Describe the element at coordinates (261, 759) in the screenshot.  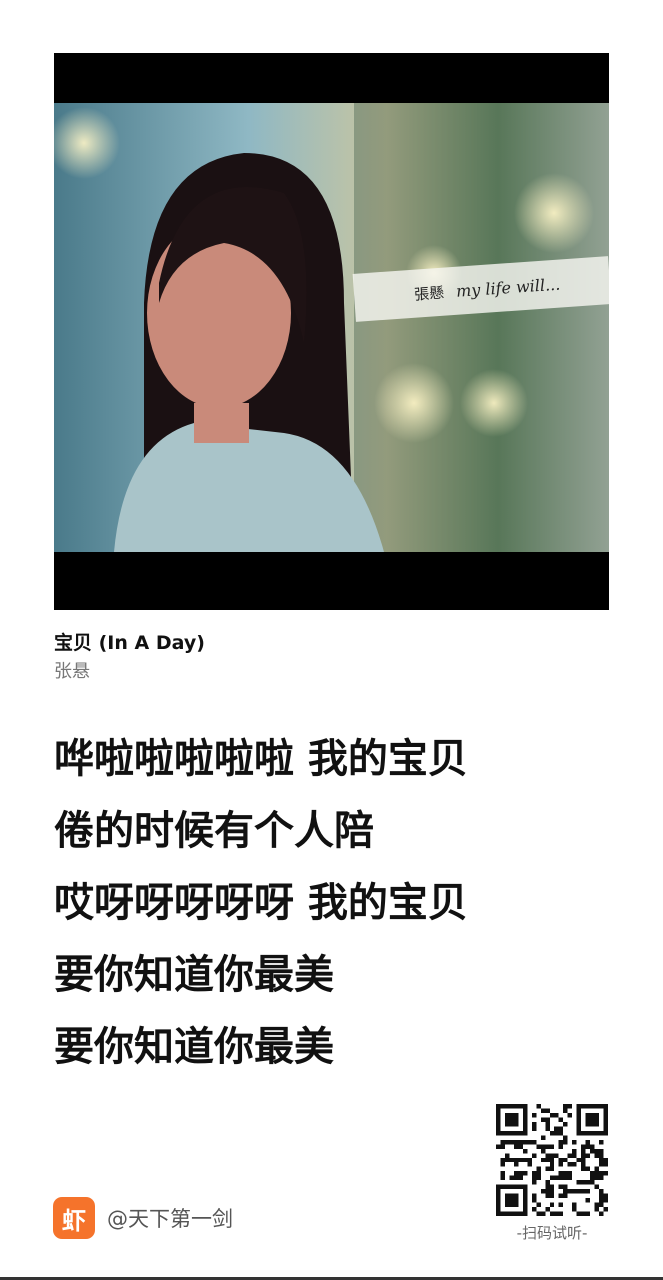
I see `lyric-line: 哗啦啦啦啦啦 我的宝贝` at that location.